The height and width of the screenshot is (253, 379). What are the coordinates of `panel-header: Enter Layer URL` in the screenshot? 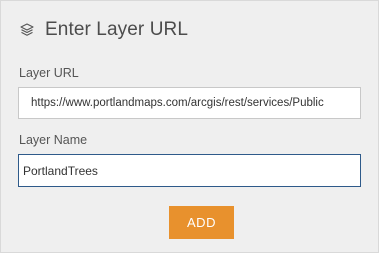 It's located at (103, 30).